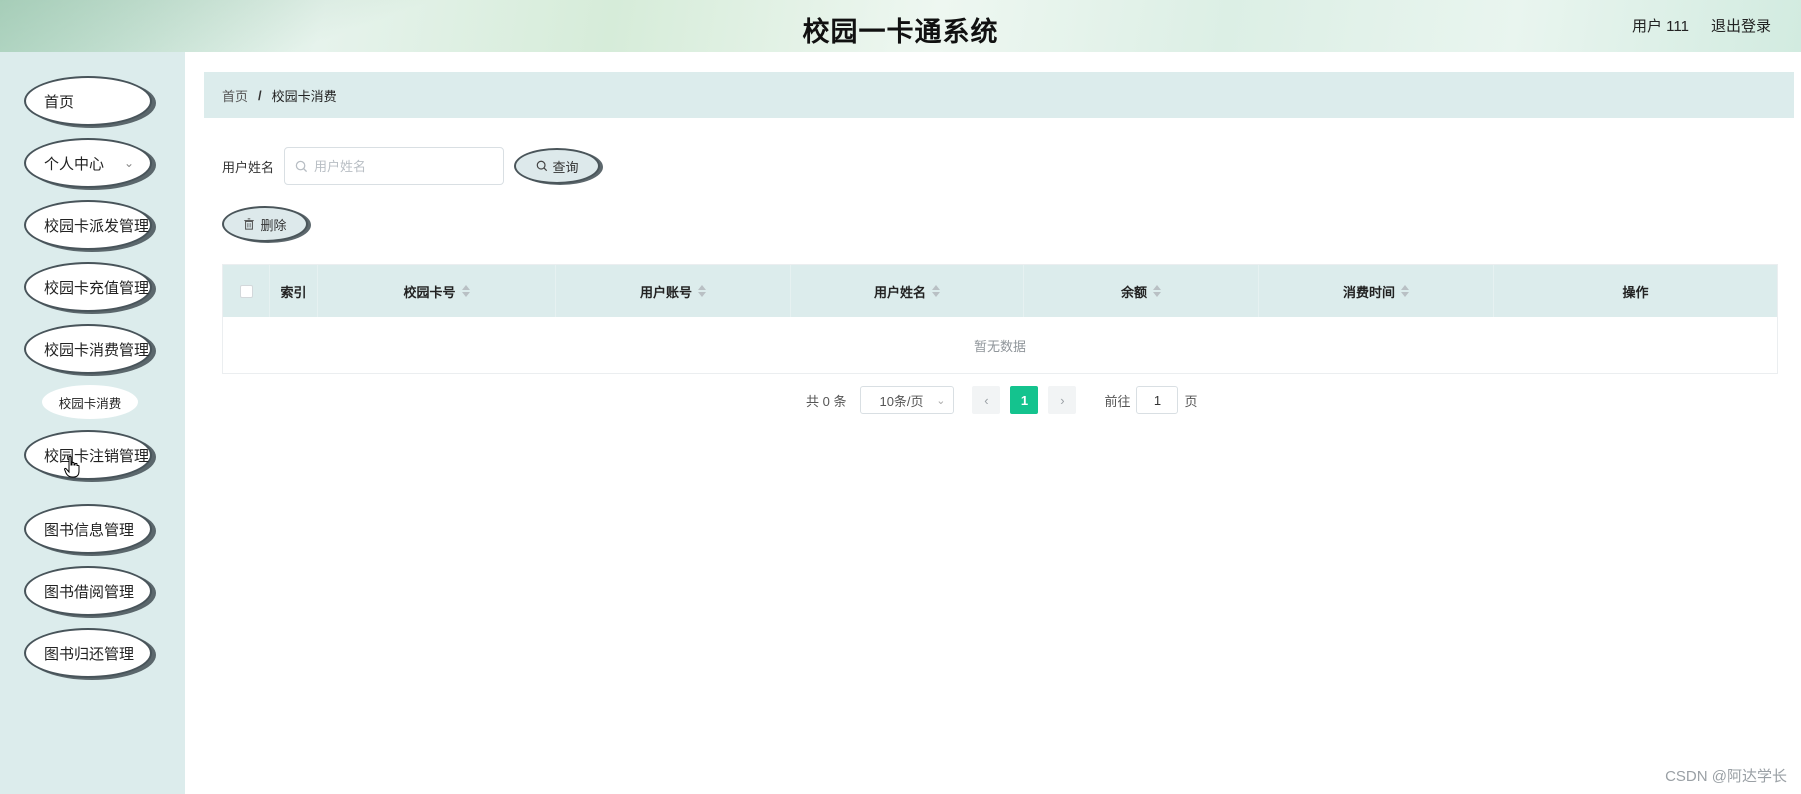  What do you see at coordinates (1157, 400) in the screenshot?
I see `goto-page-input` at bounding box center [1157, 400].